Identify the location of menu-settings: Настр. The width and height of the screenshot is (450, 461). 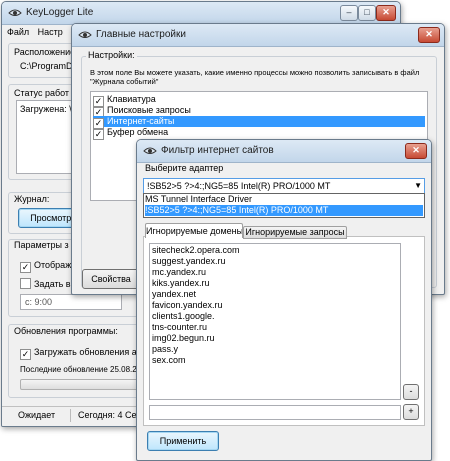
(50, 32).